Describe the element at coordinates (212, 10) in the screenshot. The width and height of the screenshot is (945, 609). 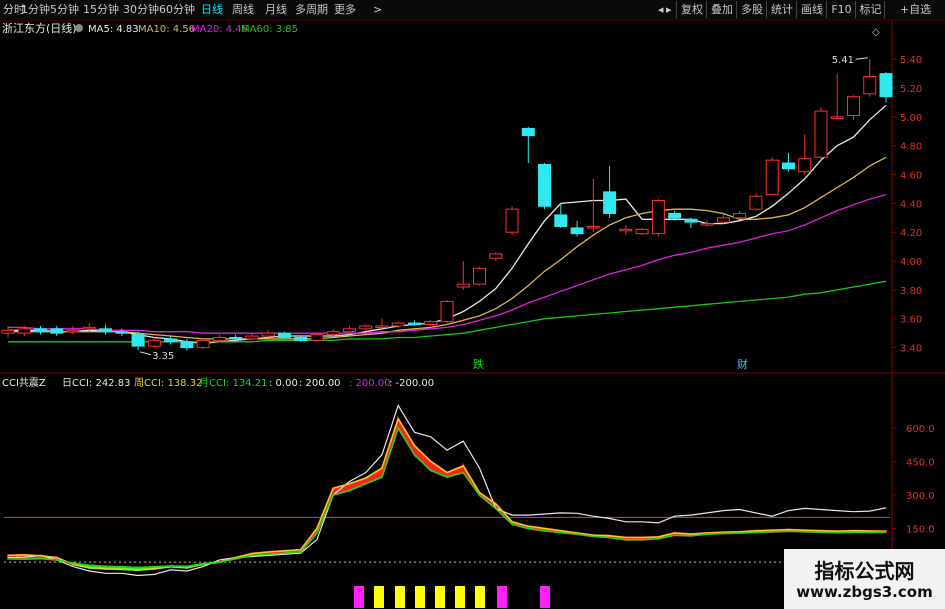
I see `tab-6: 日线` at that location.